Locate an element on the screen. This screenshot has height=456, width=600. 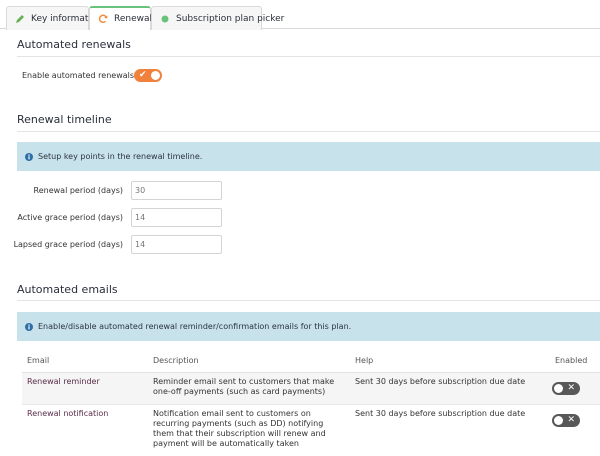
lapsed-grace-period-input is located at coordinates (176, 244).